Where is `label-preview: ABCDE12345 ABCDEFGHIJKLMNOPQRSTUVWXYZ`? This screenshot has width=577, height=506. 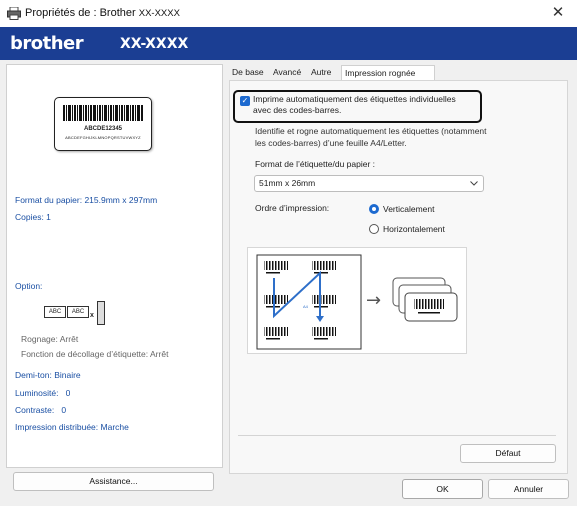 label-preview: ABCDE12345 ABCDEFGHIJKLMNOPQRSTUVWXYZ is located at coordinates (103, 124).